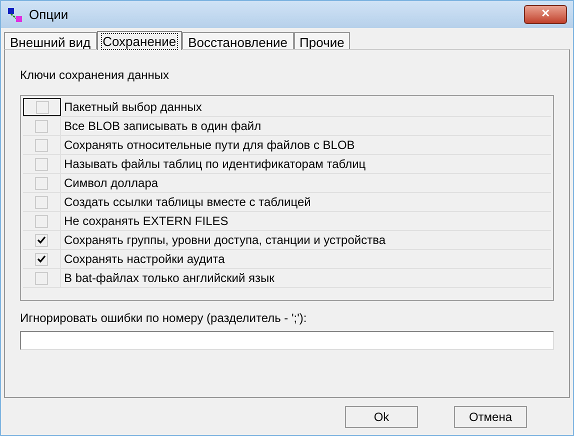 The image size is (574, 436). Describe the element at coordinates (15, 14) in the screenshot. I see `app-icon` at that location.